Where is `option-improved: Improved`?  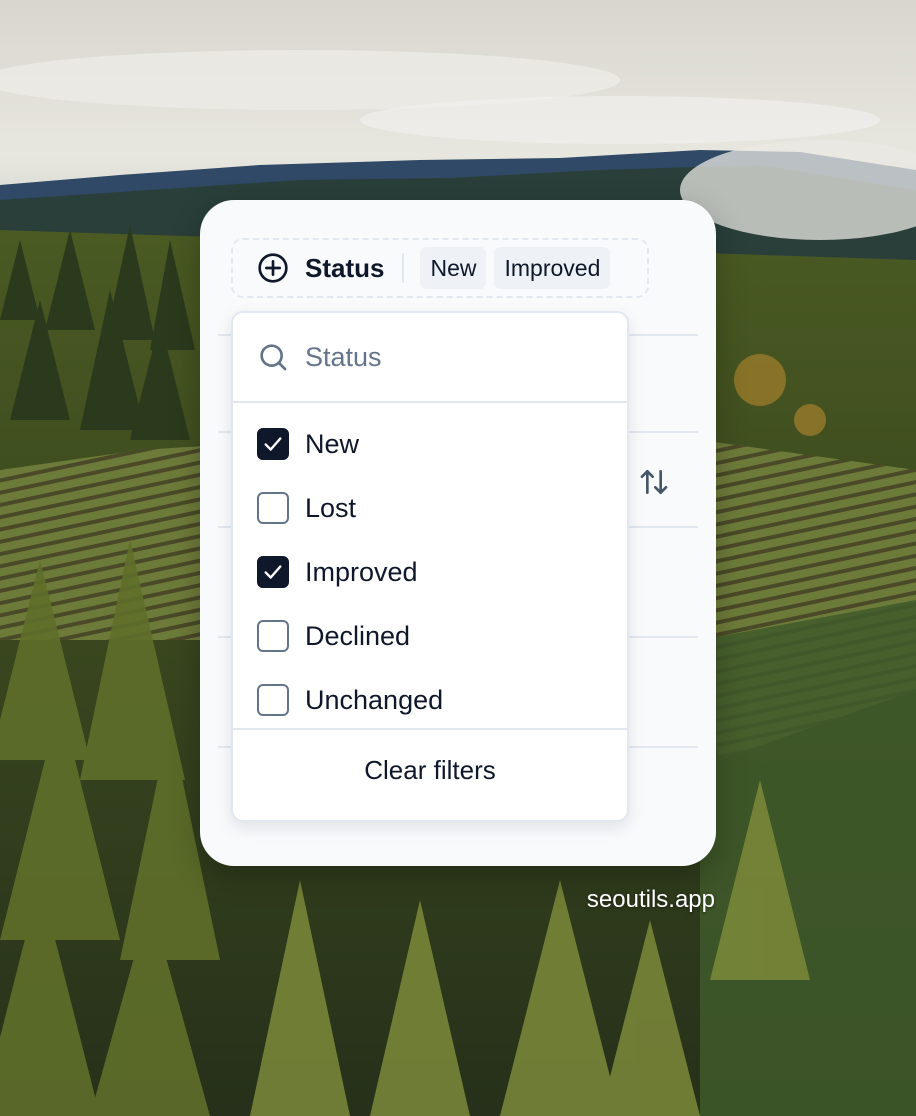
option-improved: Improved is located at coordinates (430, 572).